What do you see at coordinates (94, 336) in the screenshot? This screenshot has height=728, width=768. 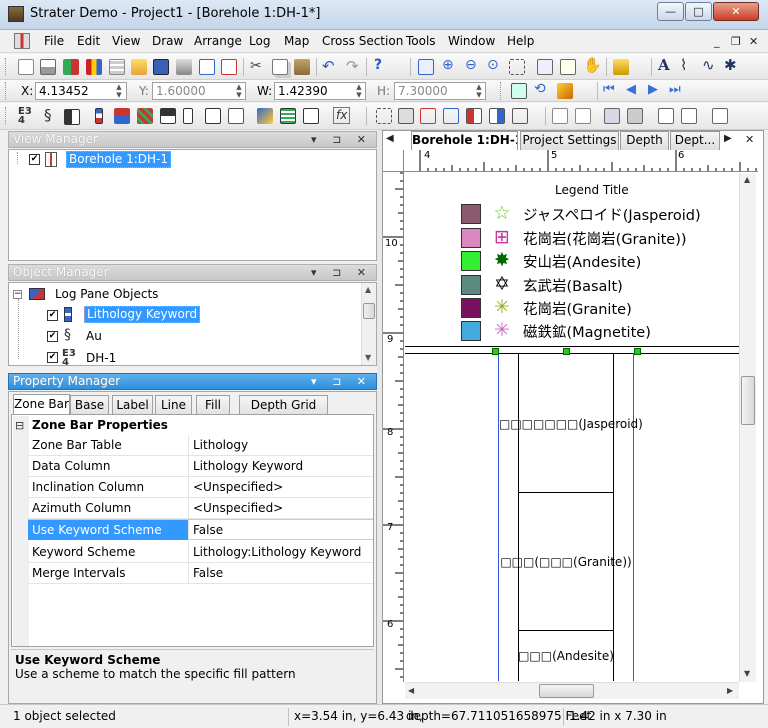 I see `object-item-au: Au` at bounding box center [94, 336].